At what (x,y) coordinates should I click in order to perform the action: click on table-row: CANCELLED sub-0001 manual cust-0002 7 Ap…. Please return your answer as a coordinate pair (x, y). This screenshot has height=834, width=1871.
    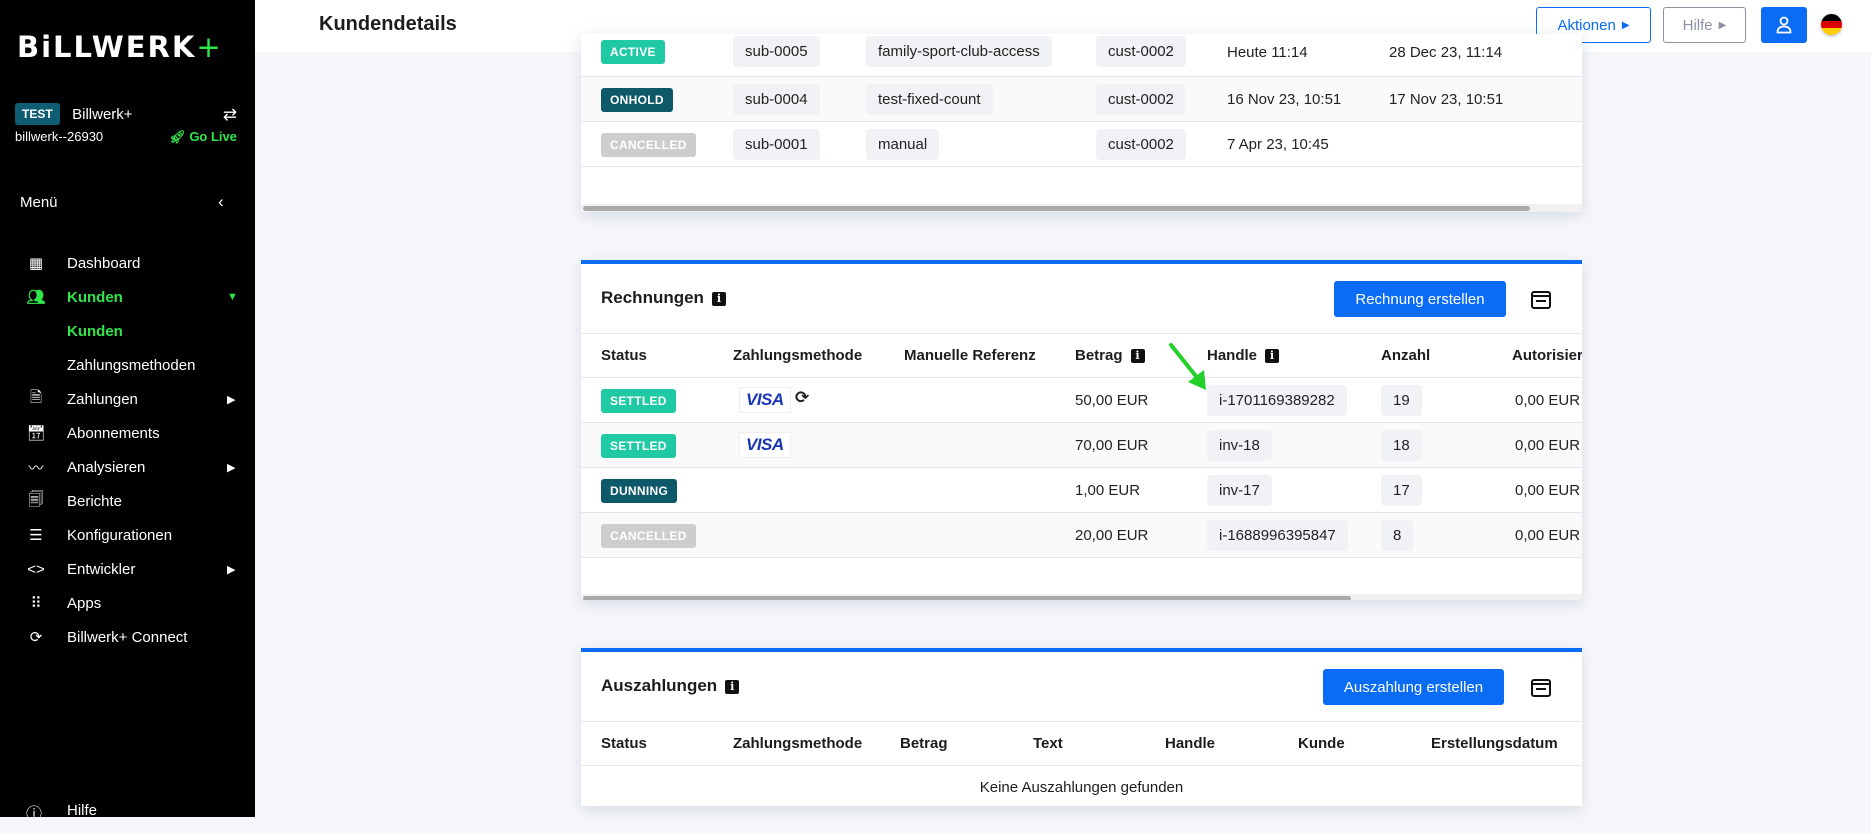
    Looking at the image, I should click on (1081, 144).